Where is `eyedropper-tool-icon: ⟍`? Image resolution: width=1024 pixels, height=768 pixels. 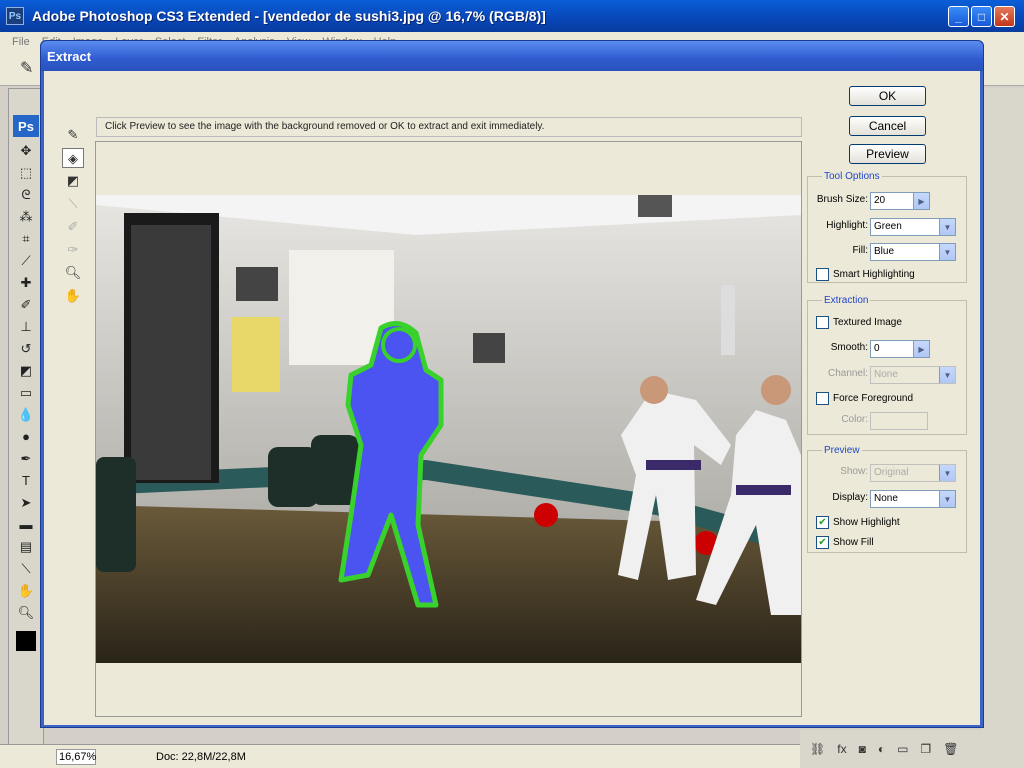
eyedropper-tool-icon: ⟍ is located at coordinates (26, 569).